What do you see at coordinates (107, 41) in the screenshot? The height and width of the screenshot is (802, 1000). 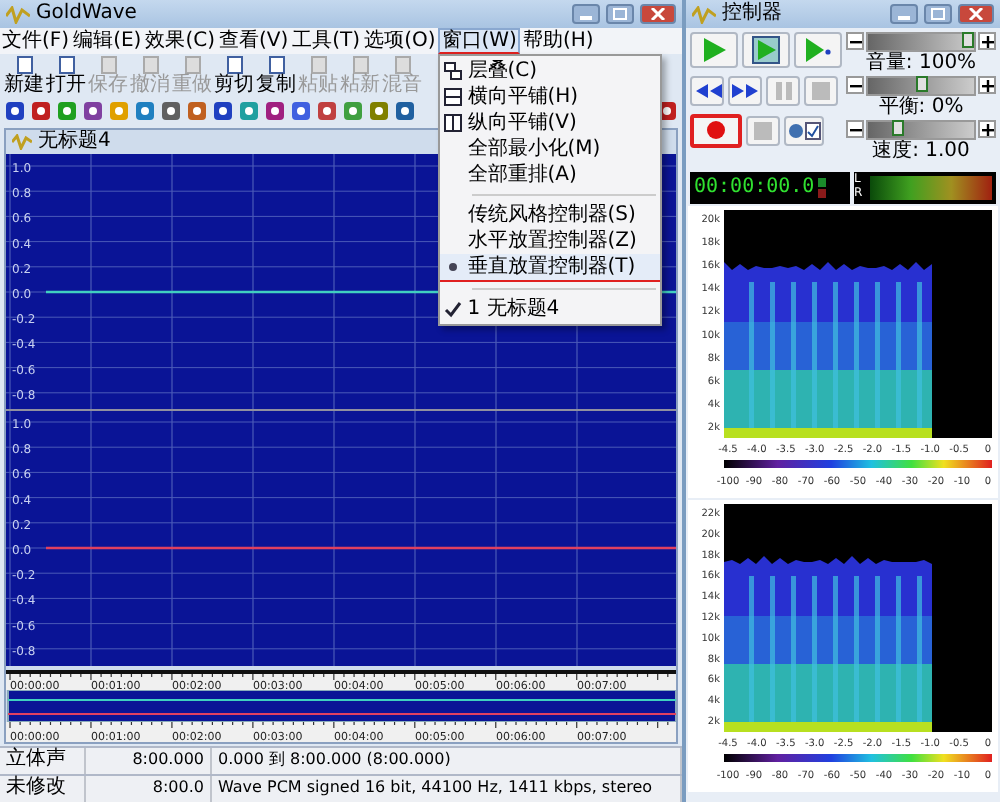 I see `menu-item: 编辑(E)` at bounding box center [107, 41].